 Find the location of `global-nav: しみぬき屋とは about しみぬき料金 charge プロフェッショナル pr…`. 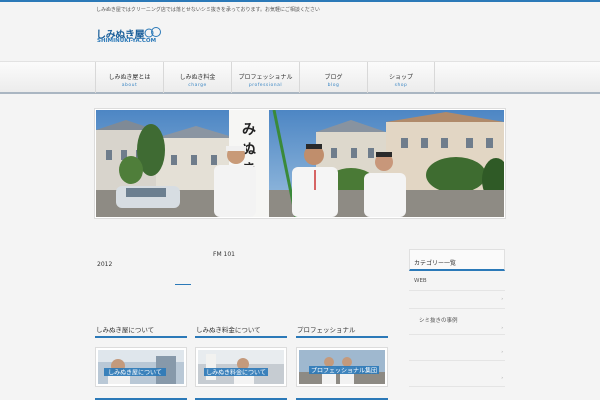

global-nav: しみぬき屋とは about しみぬき料金 charge プロフェッショナル pr… is located at coordinates (300, 77).